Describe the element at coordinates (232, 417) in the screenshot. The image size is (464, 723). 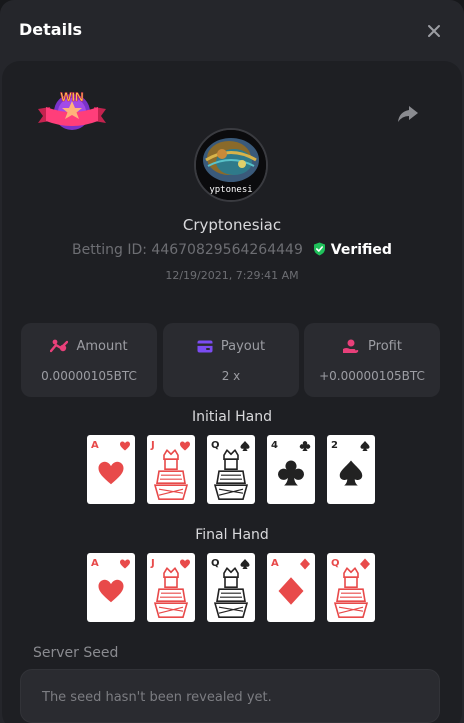
I see `initial-hand-title: Initial Hand` at that location.